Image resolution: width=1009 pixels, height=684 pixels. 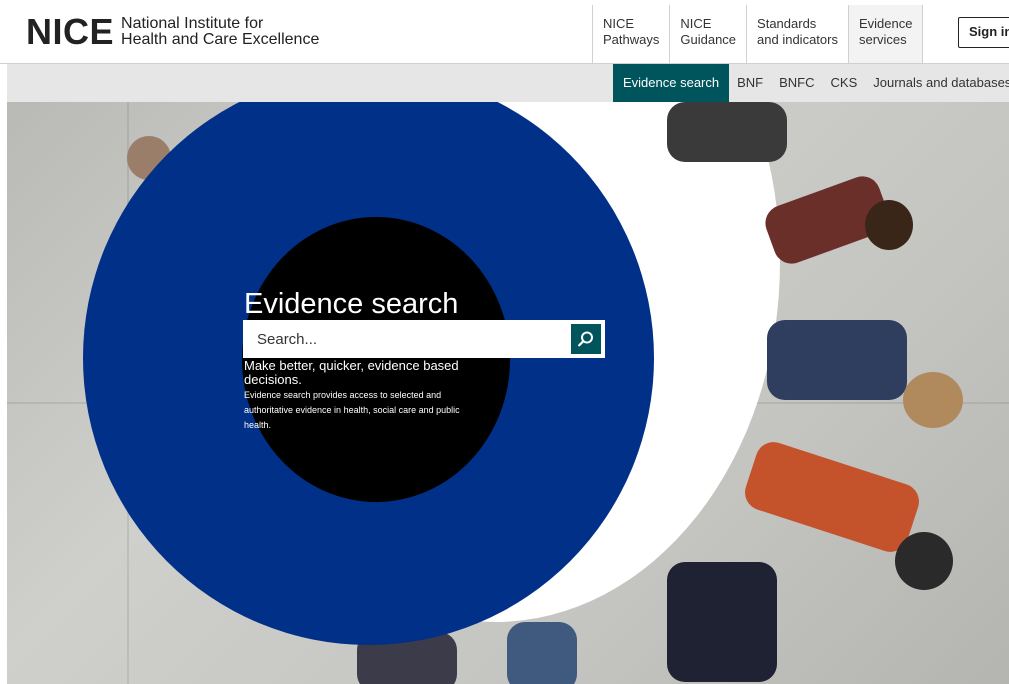 I want to click on subnav-bnfc: BNFC, so click(x=796, y=83).